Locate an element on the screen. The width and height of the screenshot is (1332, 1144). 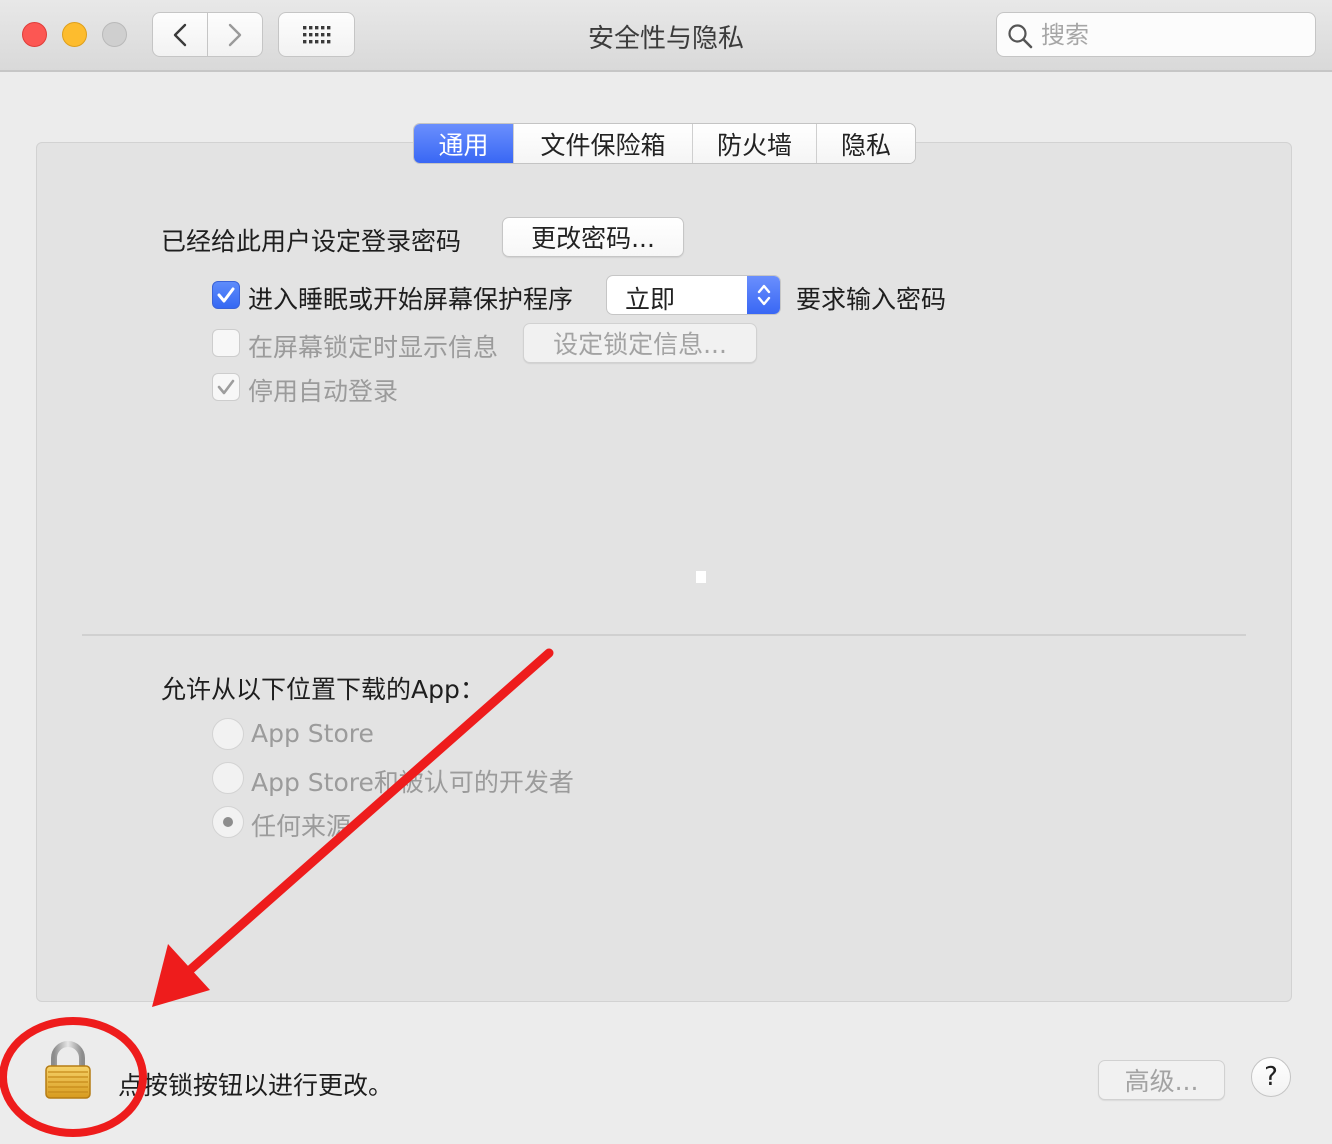
show-message-checkbox is located at coordinates (226, 343).